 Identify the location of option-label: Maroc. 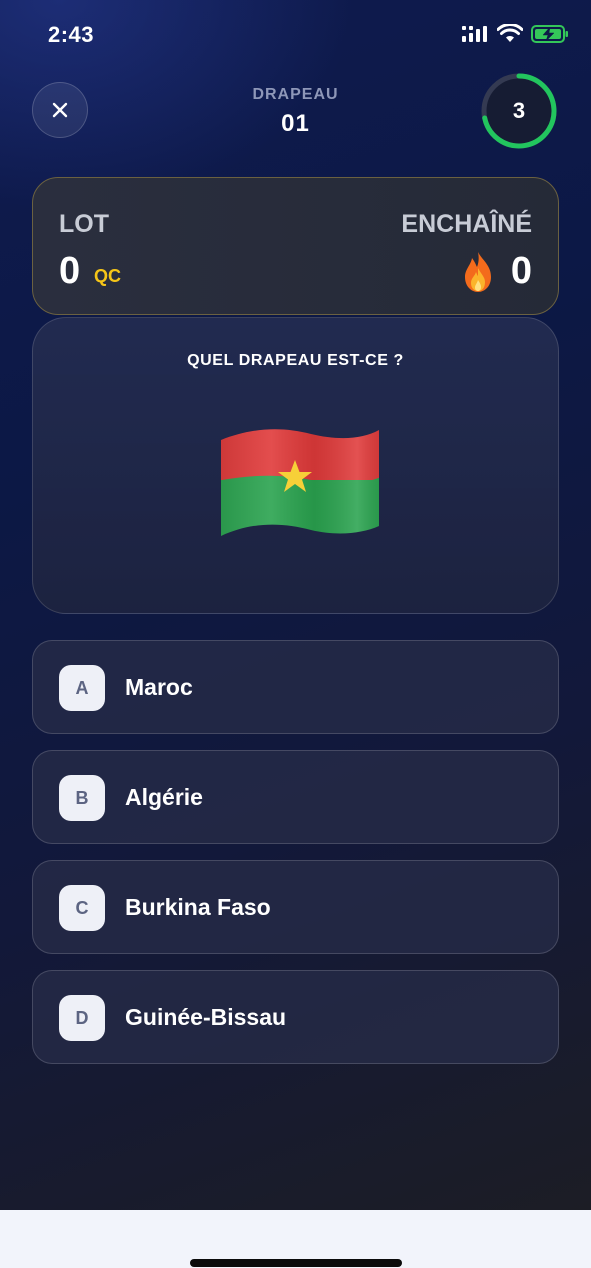
(159, 686).